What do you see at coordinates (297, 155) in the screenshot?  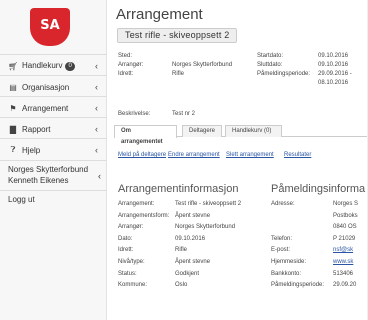 I see `resultater-link: Resultater` at bounding box center [297, 155].